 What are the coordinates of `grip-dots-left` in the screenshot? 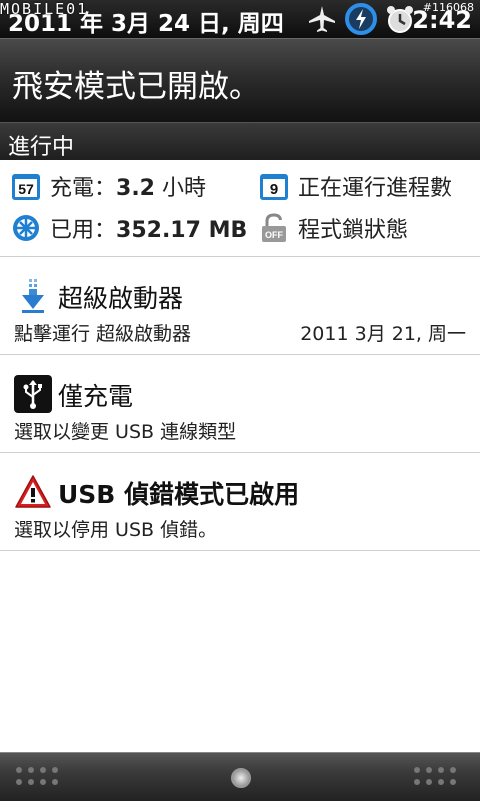 It's located at (40, 776).